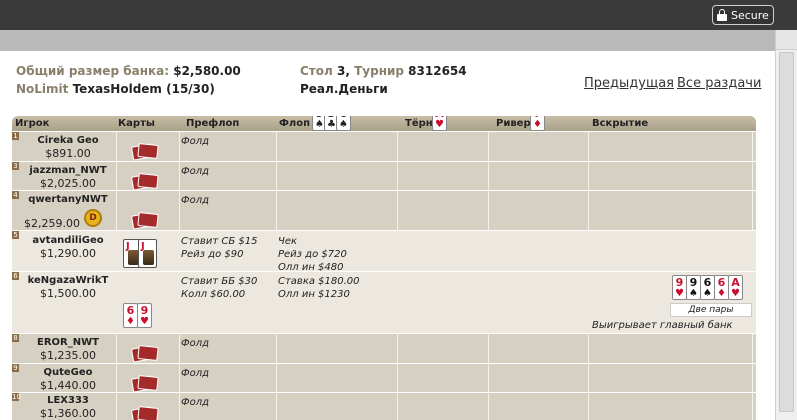  What do you see at coordinates (707, 287) in the screenshot?
I see `showdown-card-3: 6 ♠` at bounding box center [707, 287].